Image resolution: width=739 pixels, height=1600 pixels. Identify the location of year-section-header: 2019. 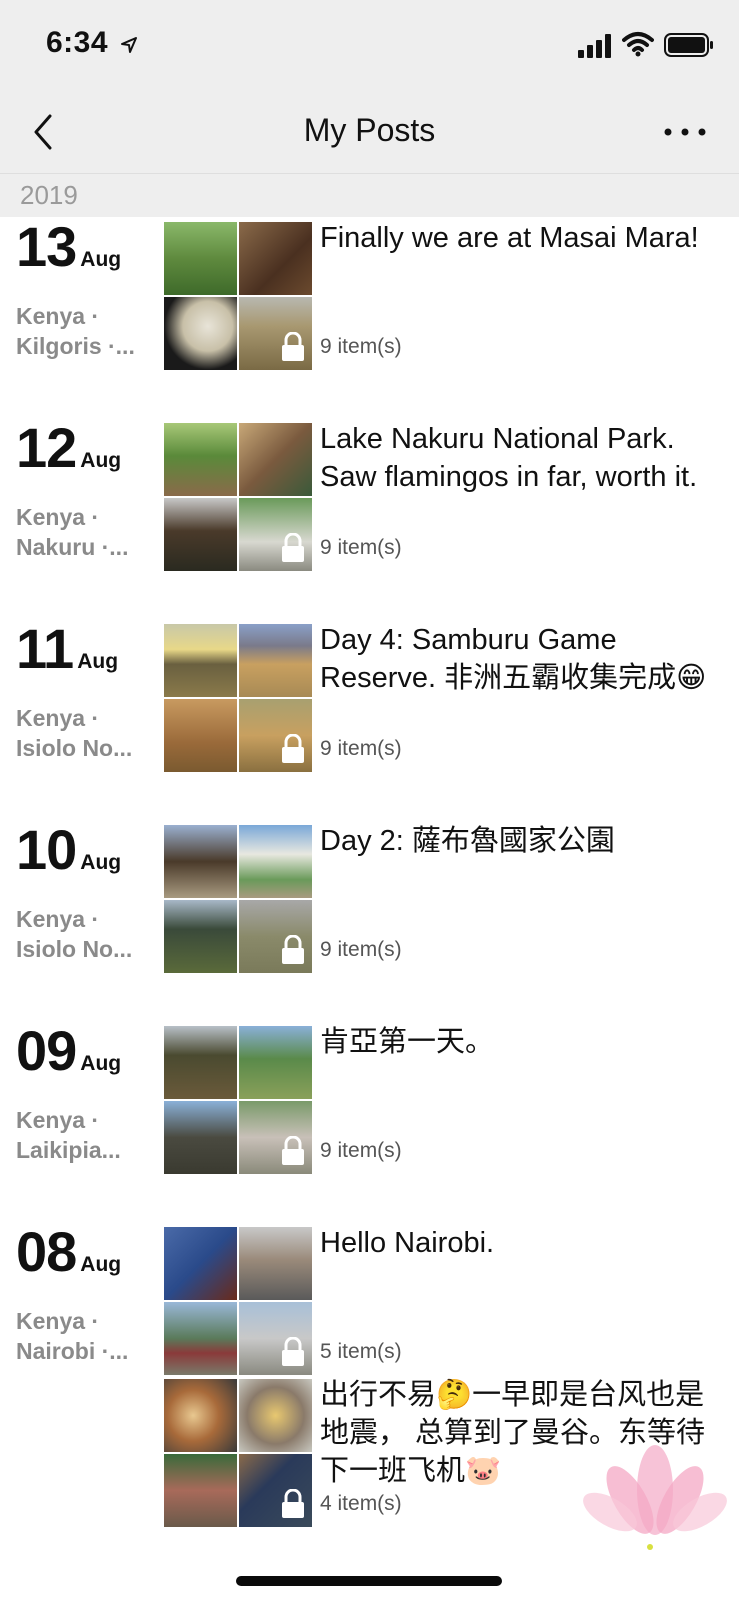
(369, 195).